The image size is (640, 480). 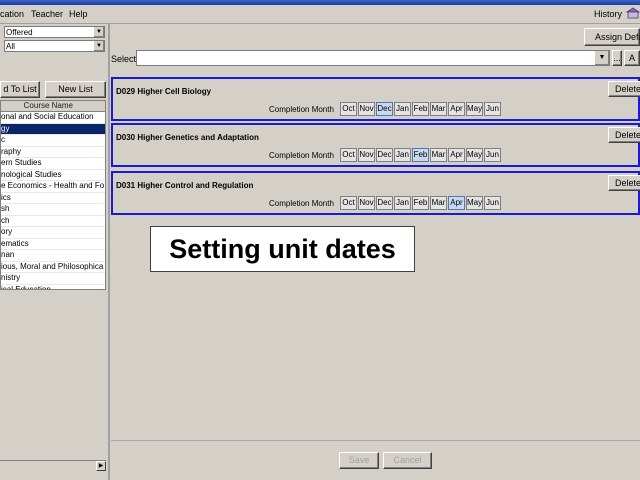 What do you see at coordinates (53, 141) in the screenshot?
I see `list-item: c` at bounding box center [53, 141].